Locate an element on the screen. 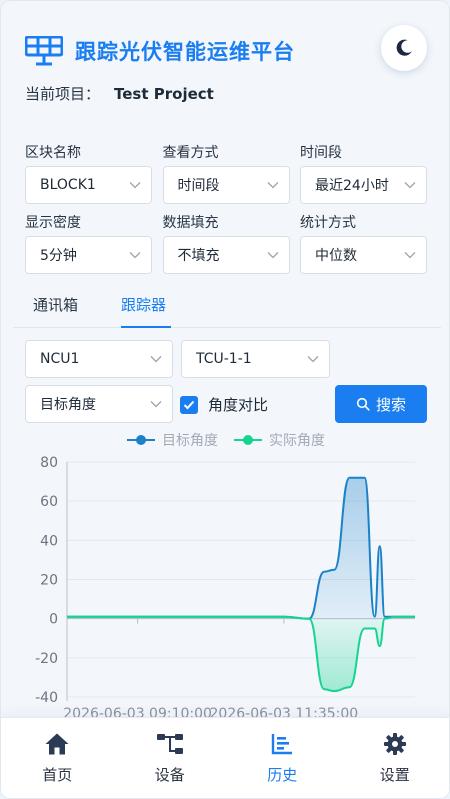 This screenshot has height=799, width=450. legend-label-1: 目标角度 is located at coordinates (190, 441).